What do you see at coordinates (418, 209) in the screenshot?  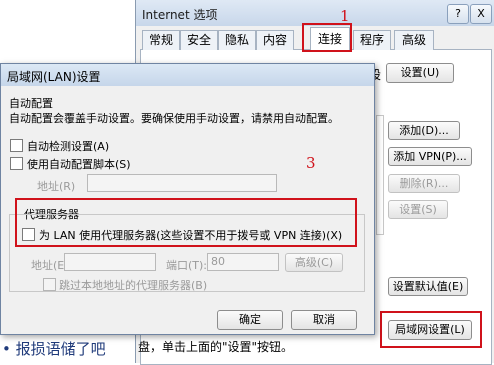 I see `settings-button: 设置(S)` at bounding box center [418, 209].